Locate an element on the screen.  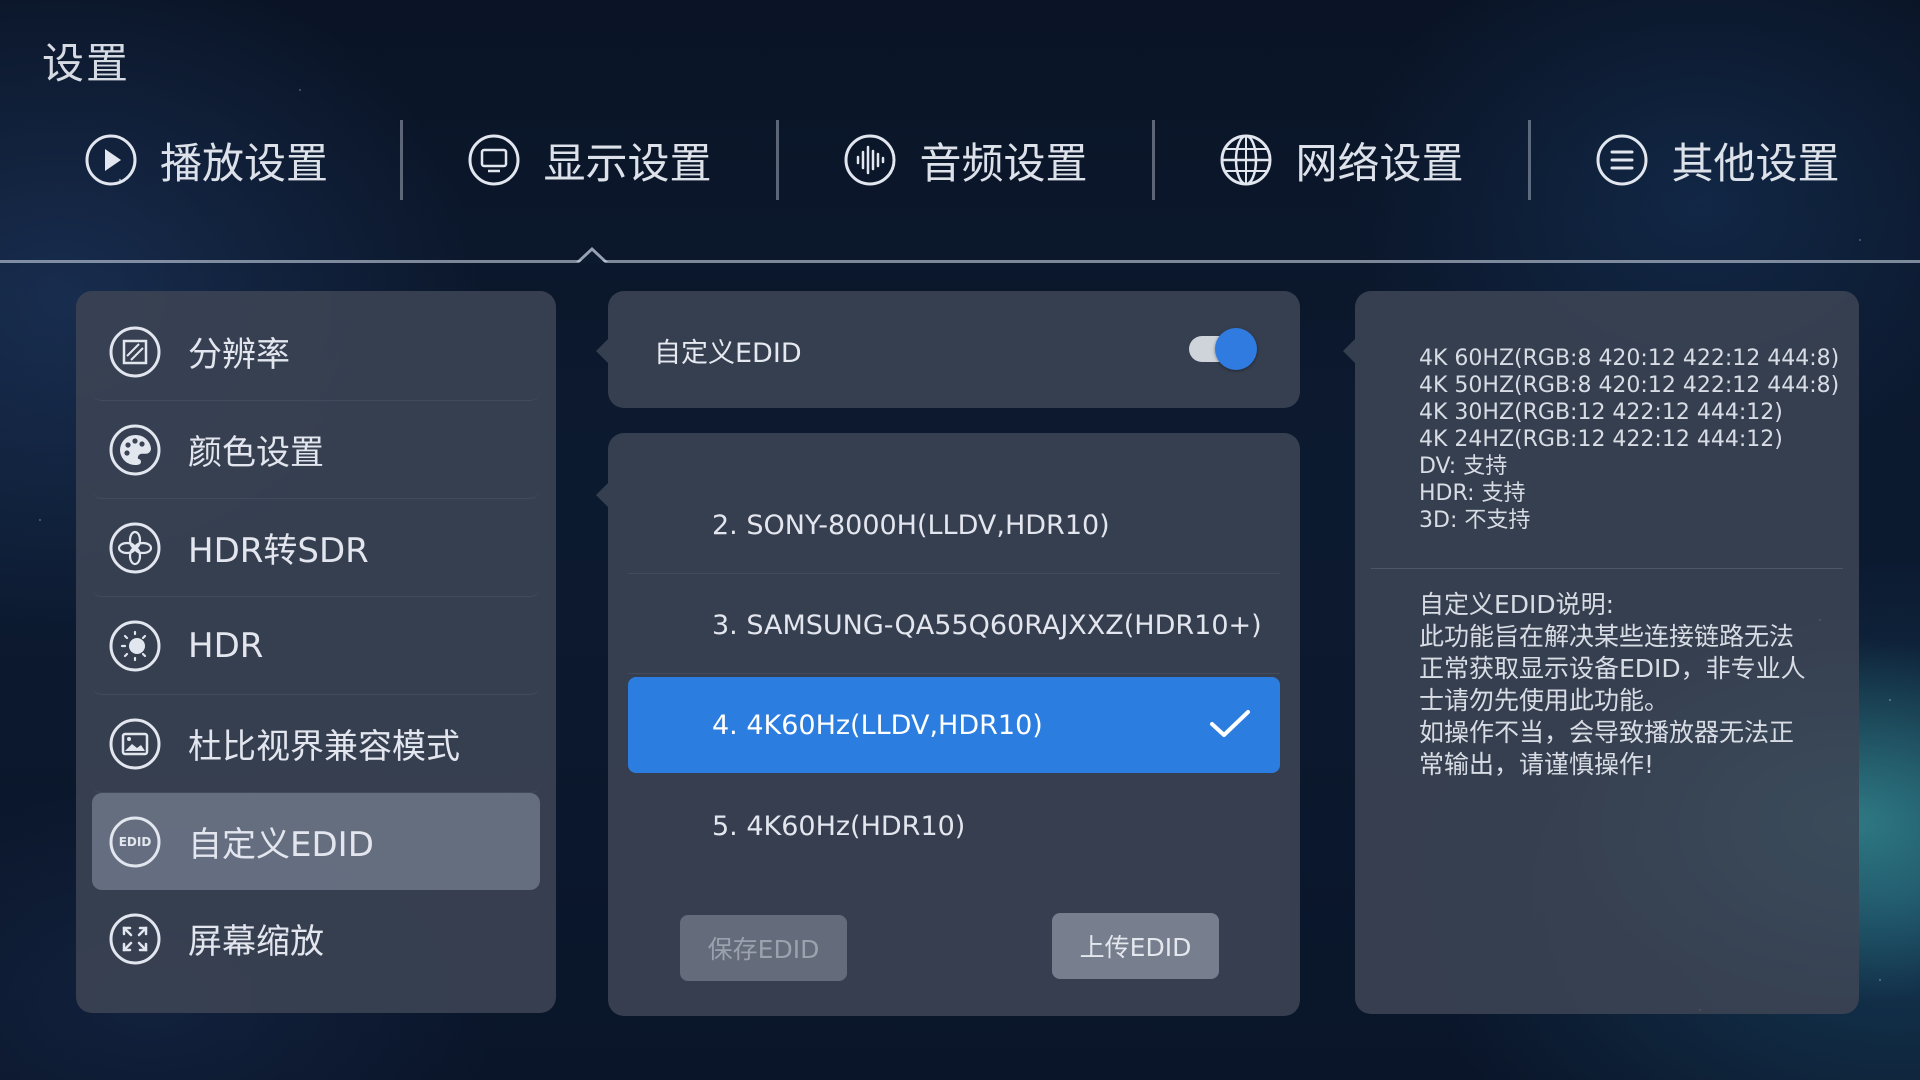
tab-label: 网络设置 is located at coordinates (1379, 163).